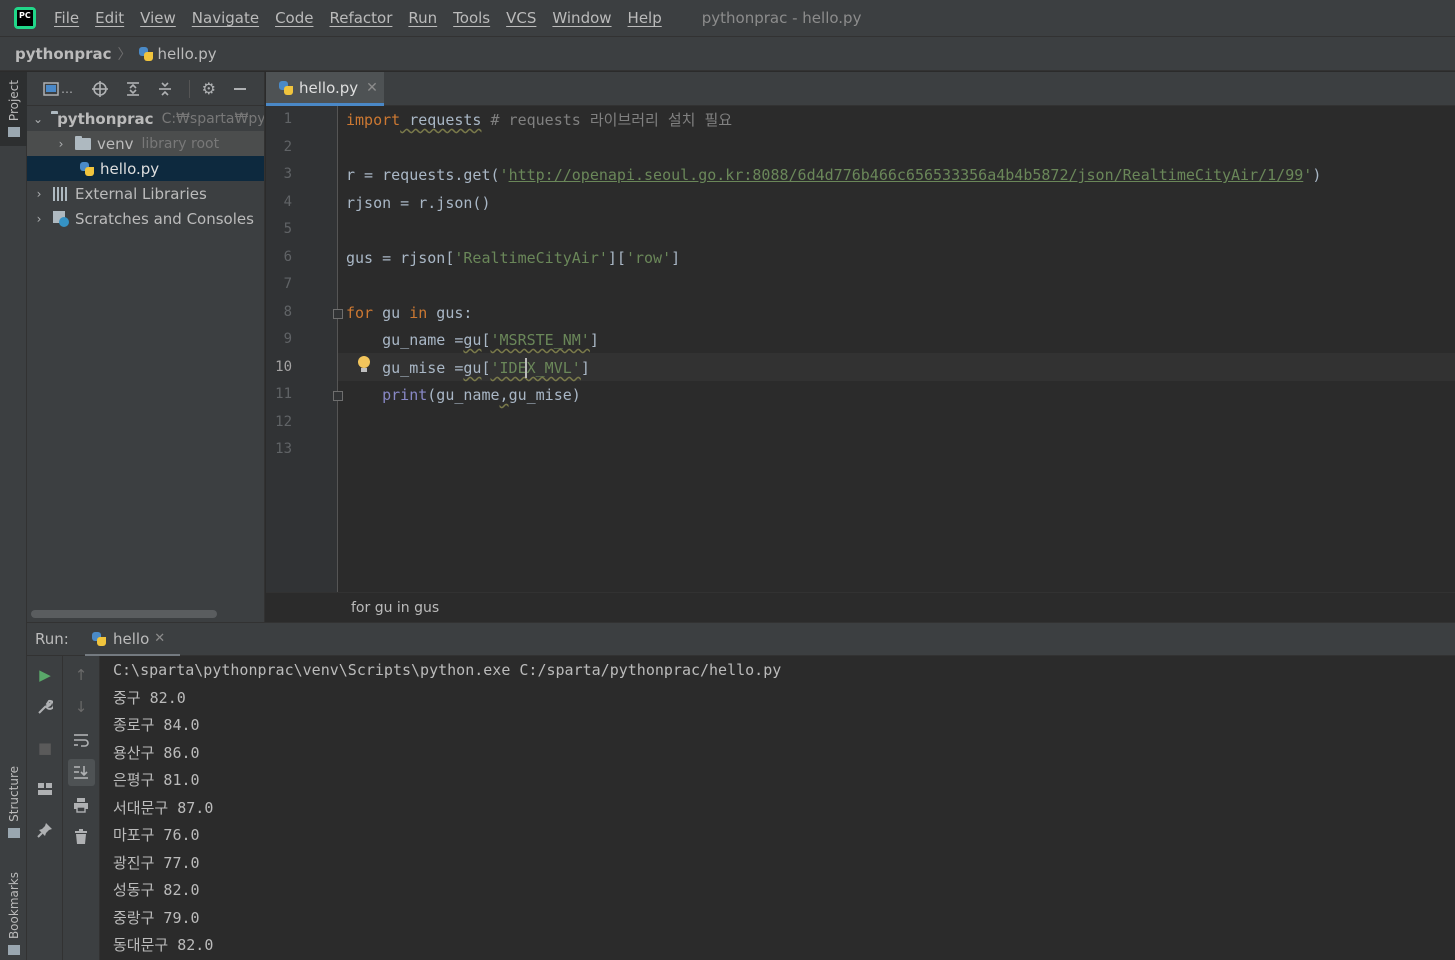  Describe the element at coordinates (124, 614) in the screenshot. I see `horizontal-scrollbar` at that location.